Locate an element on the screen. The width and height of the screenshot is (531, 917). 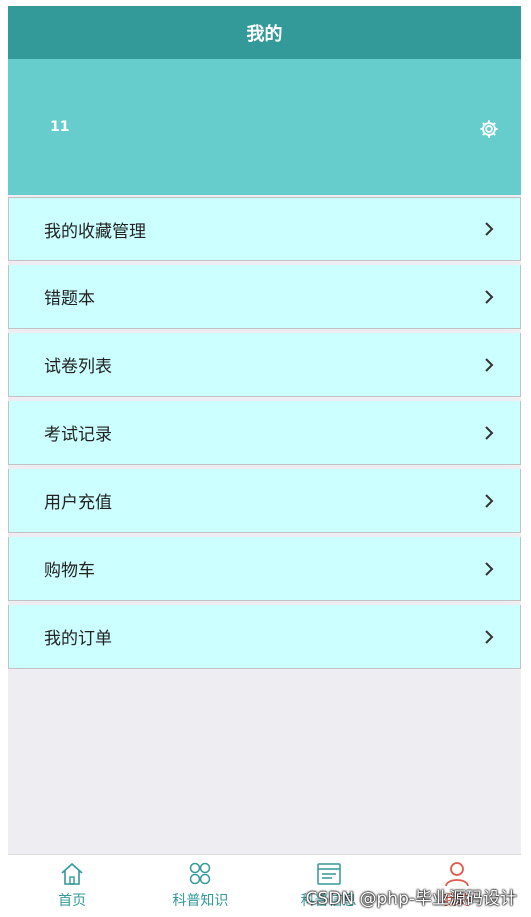
menu-item-label: 用户充值 is located at coordinates (78, 503).